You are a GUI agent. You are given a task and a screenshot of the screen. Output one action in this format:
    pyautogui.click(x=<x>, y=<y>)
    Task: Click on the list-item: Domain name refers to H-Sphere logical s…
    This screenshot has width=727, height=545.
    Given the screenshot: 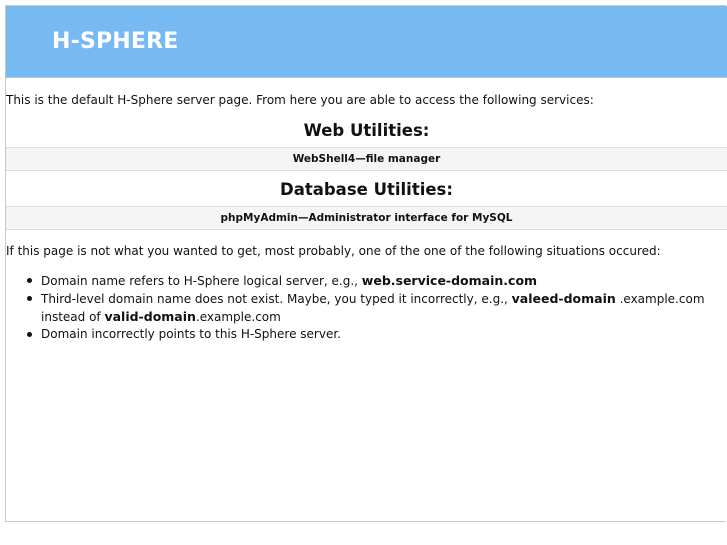 What is the action you would take?
    pyautogui.click(x=356, y=281)
    